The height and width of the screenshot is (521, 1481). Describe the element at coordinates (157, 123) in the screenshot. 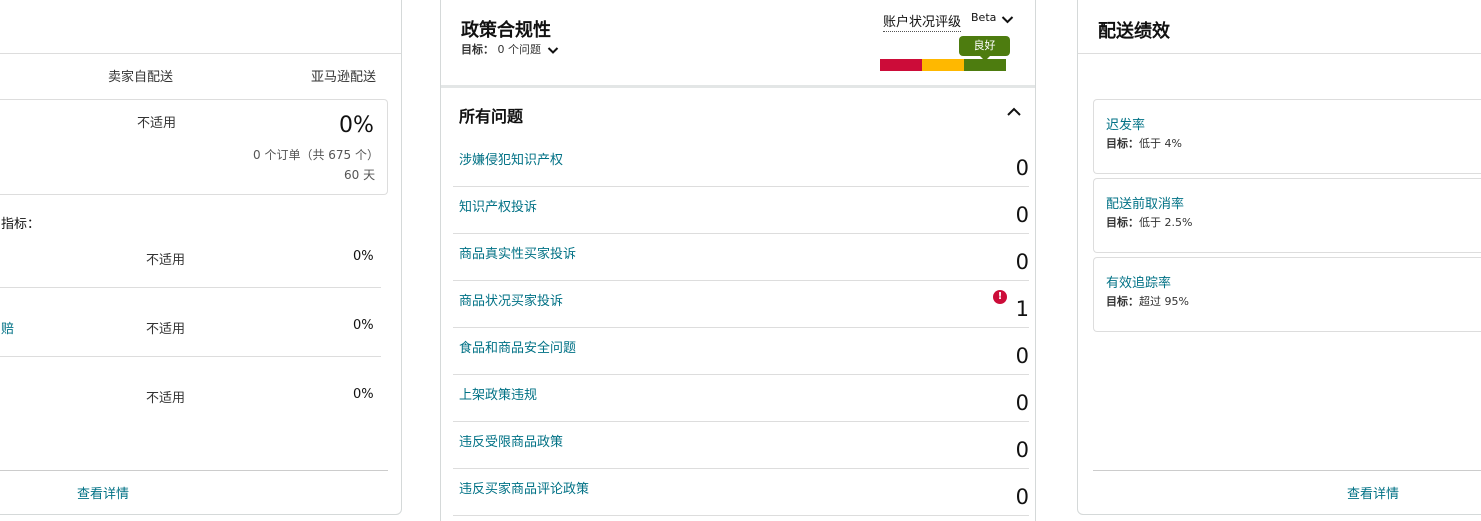

I see `seller-value: 不适用` at that location.